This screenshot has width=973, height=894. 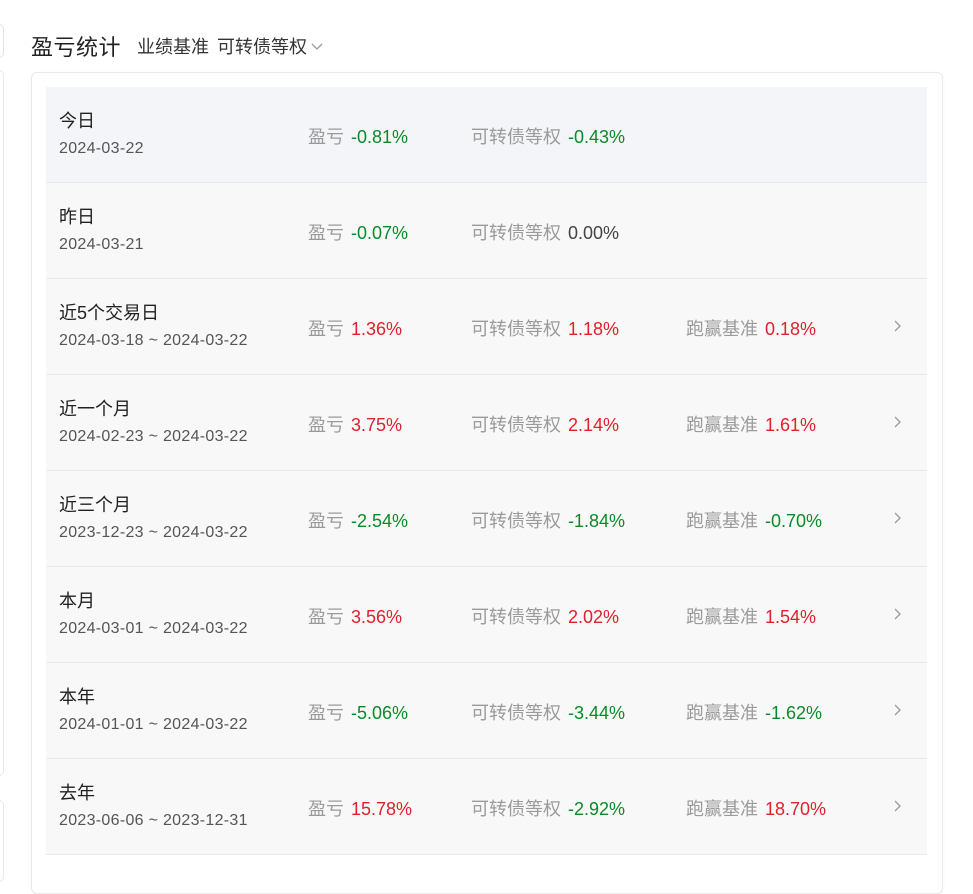 I want to click on excess-metric: 跑赢基准 18.70%, so click(x=756, y=808).